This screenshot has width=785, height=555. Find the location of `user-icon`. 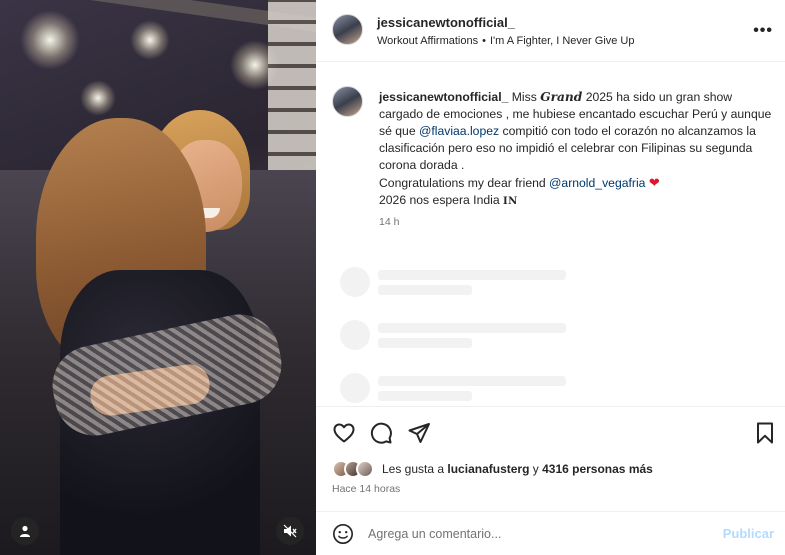

user-icon is located at coordinates (25, 531).